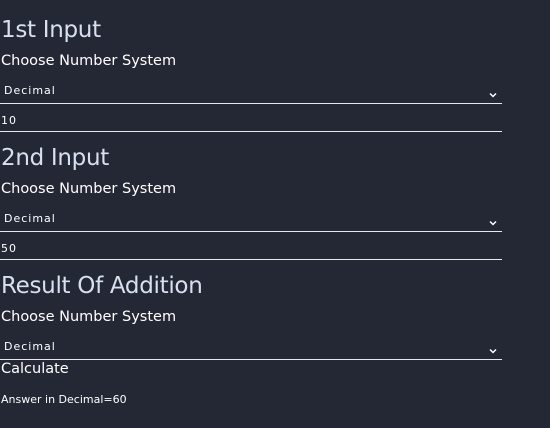 This screenshot has width=550, height=428. I want to click on input1-title: 1st Input, so click(51, 30).